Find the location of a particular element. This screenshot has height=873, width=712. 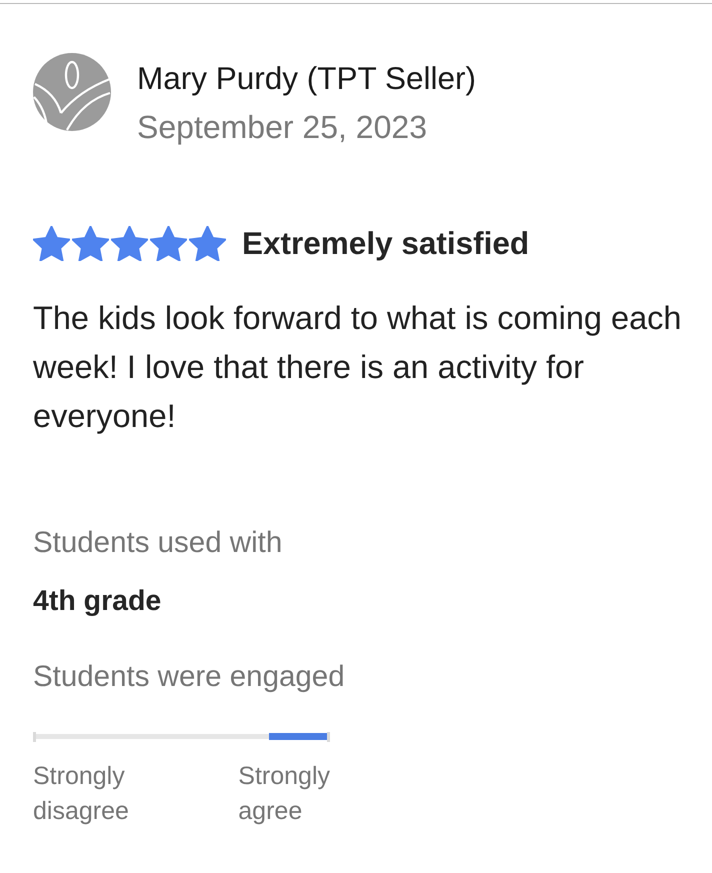

scale-min-label: Strongly disagree is located at coordinates (81, 794).